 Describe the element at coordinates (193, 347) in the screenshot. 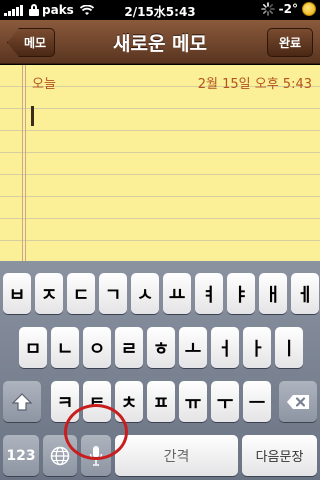

I see `key-row2: ㅗ` at that location.